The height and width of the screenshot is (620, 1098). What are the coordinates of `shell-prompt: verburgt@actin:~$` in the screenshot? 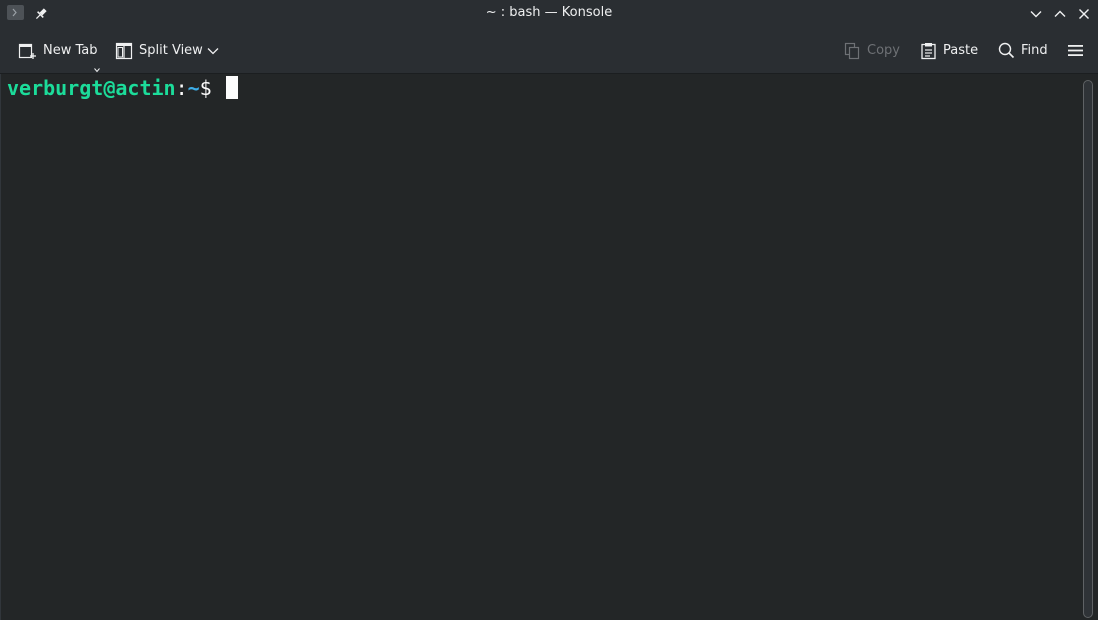 It's located at (122, 88).